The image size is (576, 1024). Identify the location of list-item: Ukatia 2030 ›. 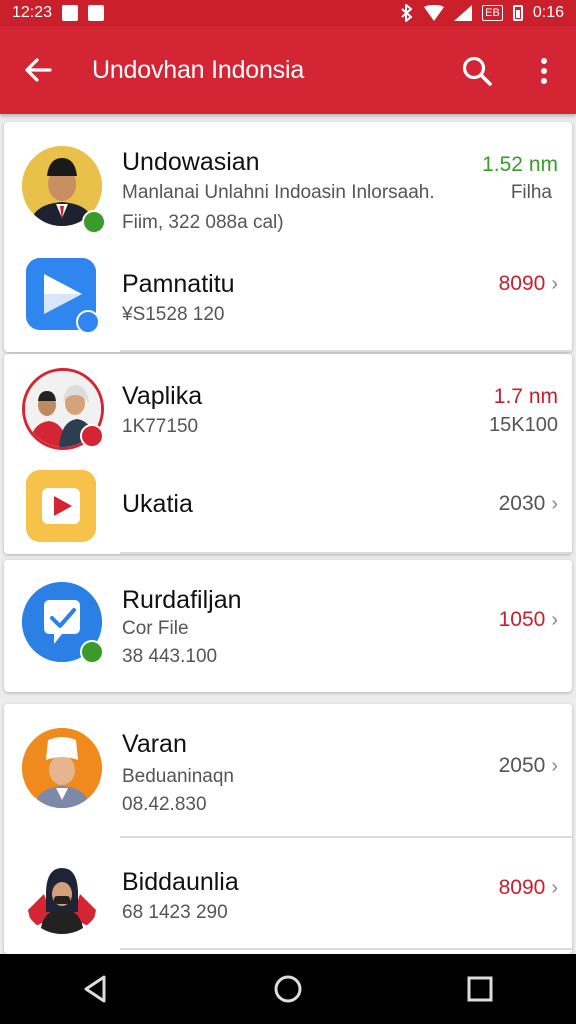
(288, 507).